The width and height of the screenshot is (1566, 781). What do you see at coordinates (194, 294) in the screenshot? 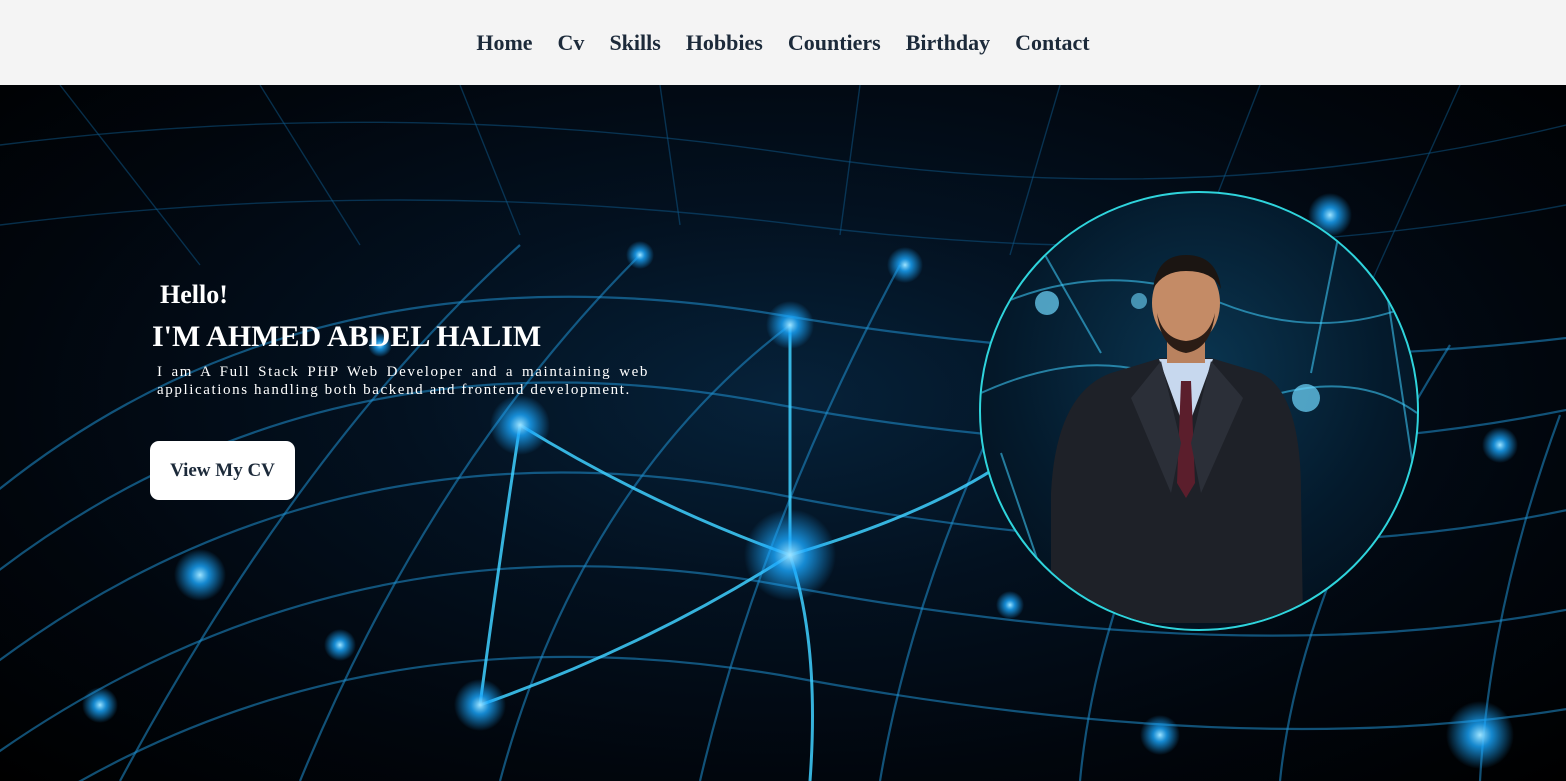
I see `greeting-text: Hello!` at bounding box center [194, 294].